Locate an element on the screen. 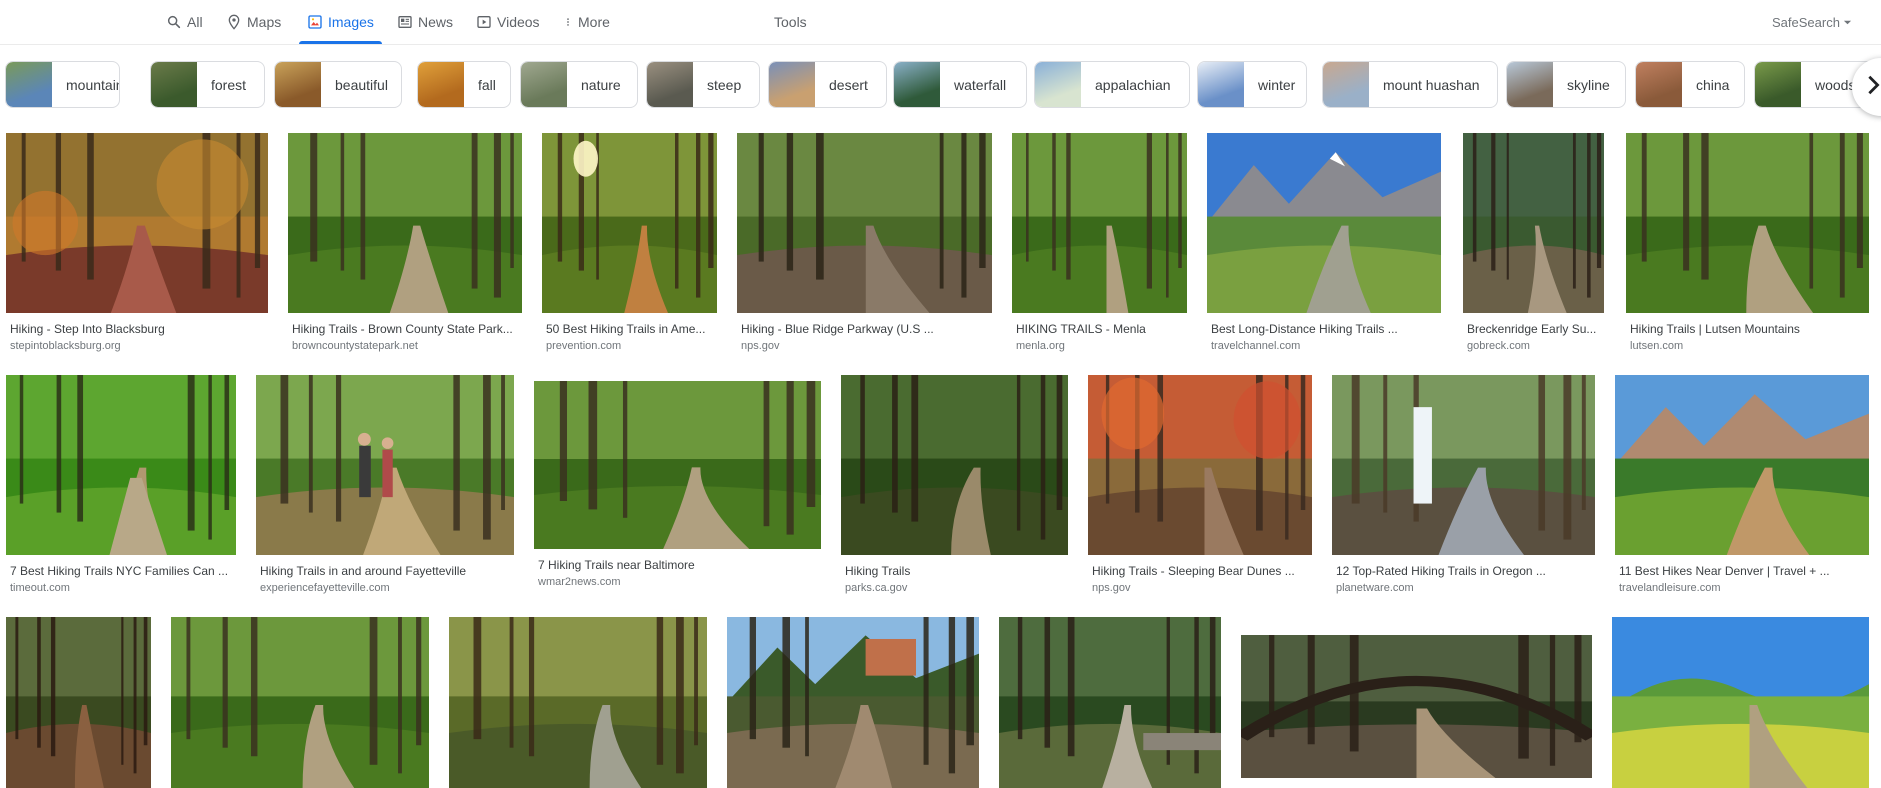 This screenshot has height=788, width=1881. tab-maps: Maps is located at coordinates (253, 22).